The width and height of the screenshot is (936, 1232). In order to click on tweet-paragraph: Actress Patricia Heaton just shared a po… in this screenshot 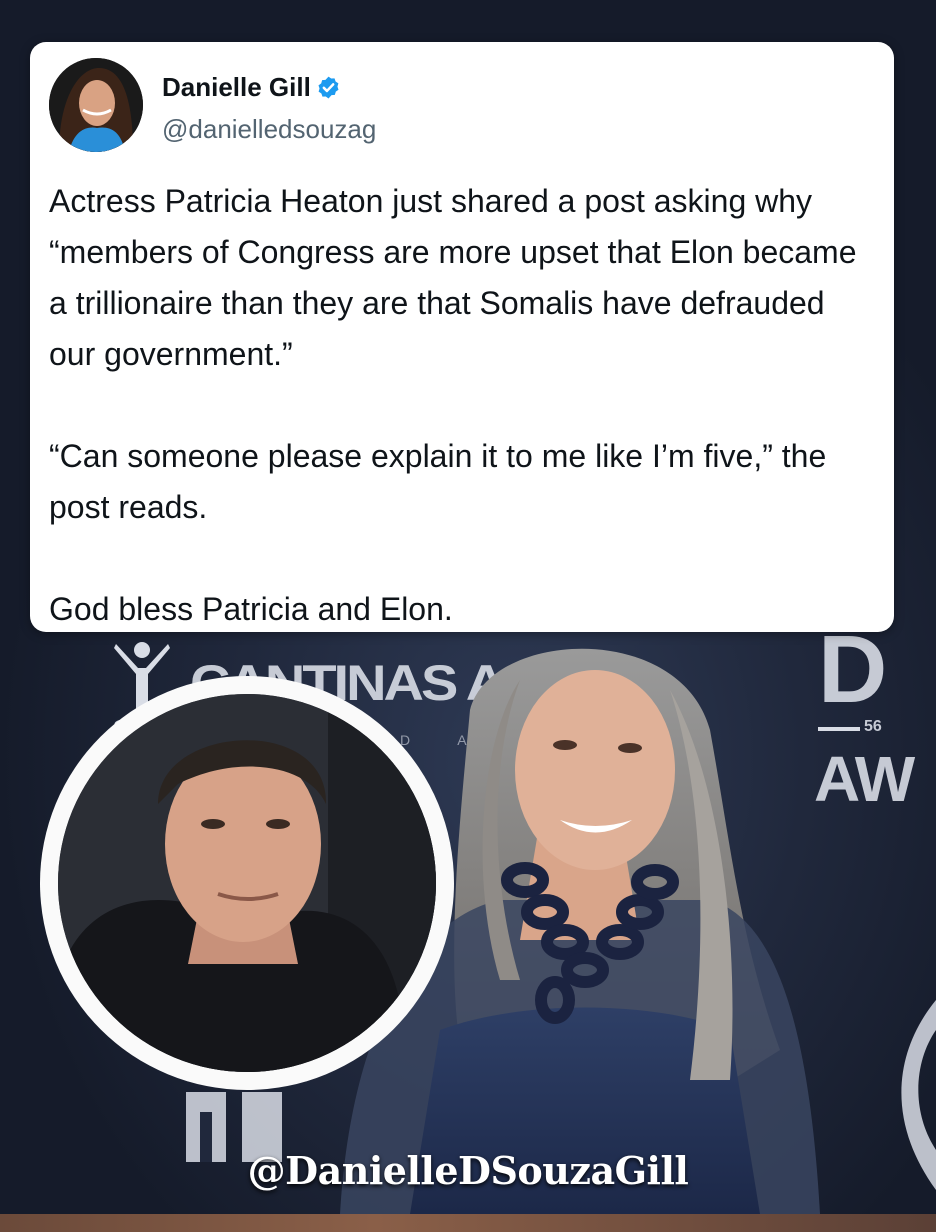, I will do `click(453, 277)`.